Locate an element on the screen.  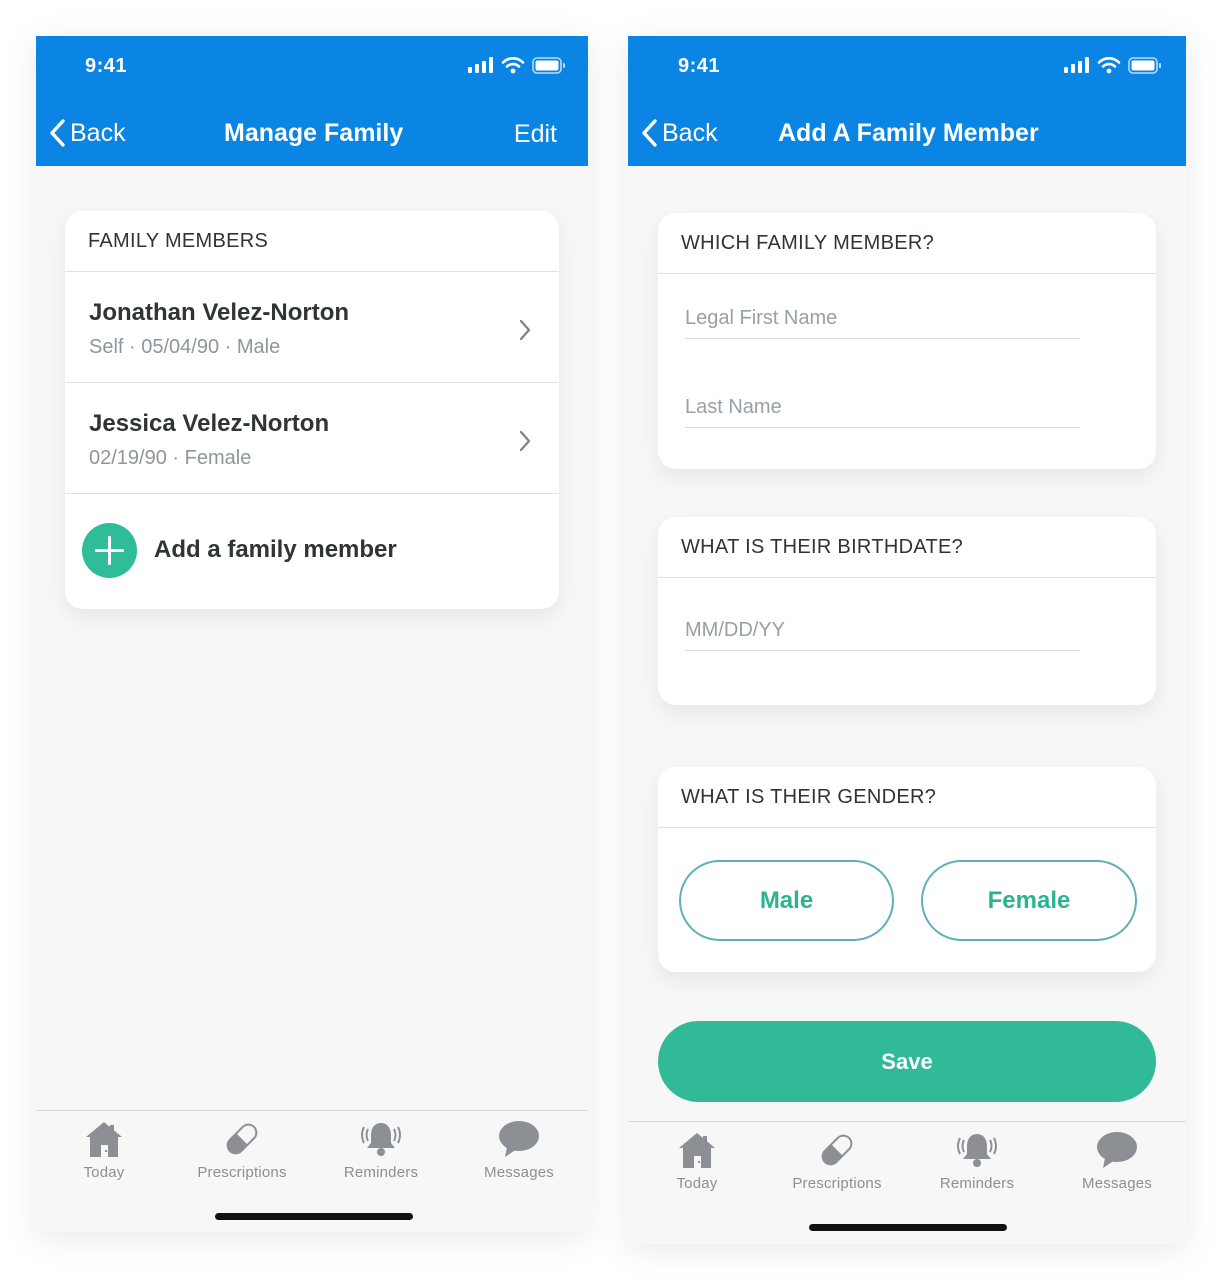
birthdate-section-card: WHAT IS THEIR BIRTHDATE? is located at coordinates (907, 611).